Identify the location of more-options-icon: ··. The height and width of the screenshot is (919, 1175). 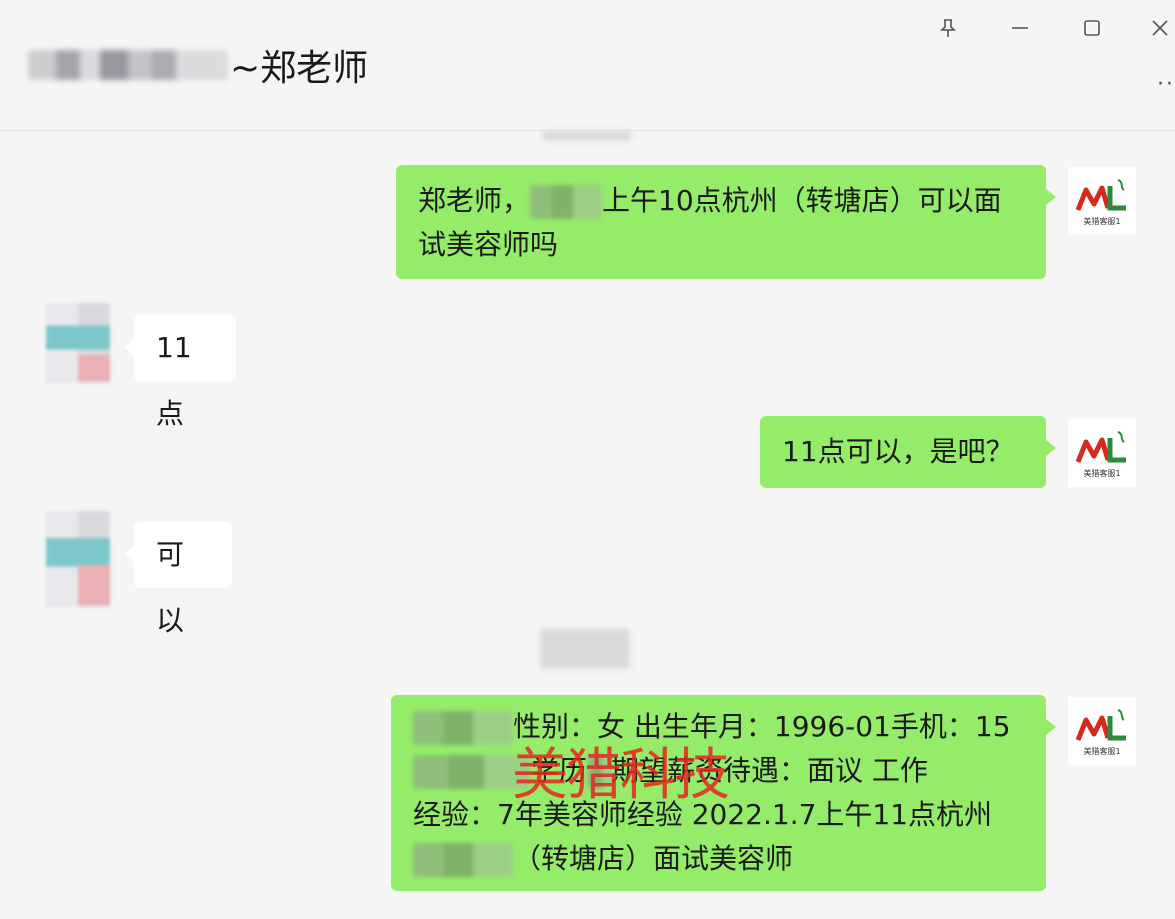
(1166, 84).